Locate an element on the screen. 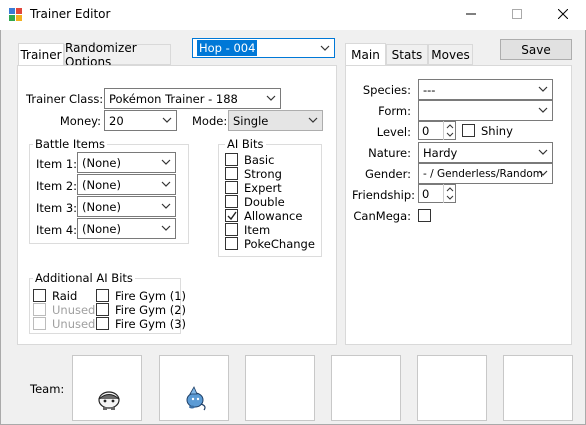 The width and height of the screenshot is (586, 425). nature-label: Nature: is located at coordinates (389, 153).